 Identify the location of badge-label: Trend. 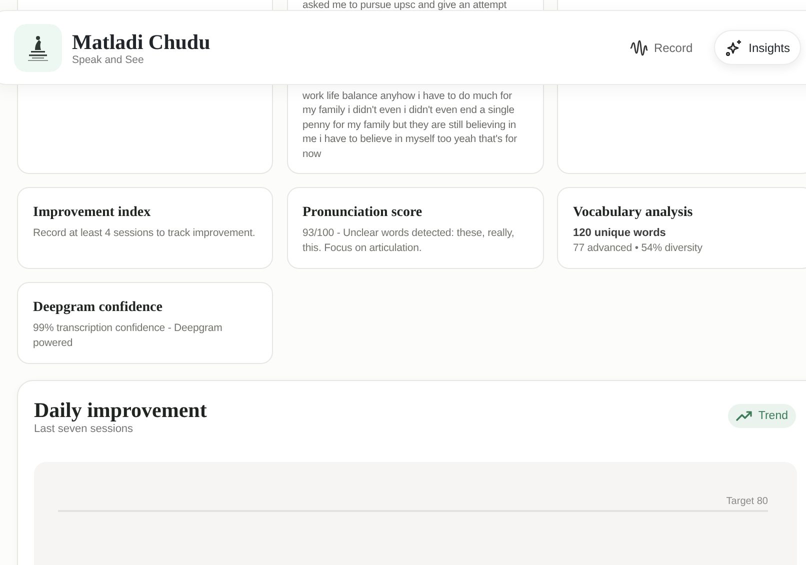
(773, 416).